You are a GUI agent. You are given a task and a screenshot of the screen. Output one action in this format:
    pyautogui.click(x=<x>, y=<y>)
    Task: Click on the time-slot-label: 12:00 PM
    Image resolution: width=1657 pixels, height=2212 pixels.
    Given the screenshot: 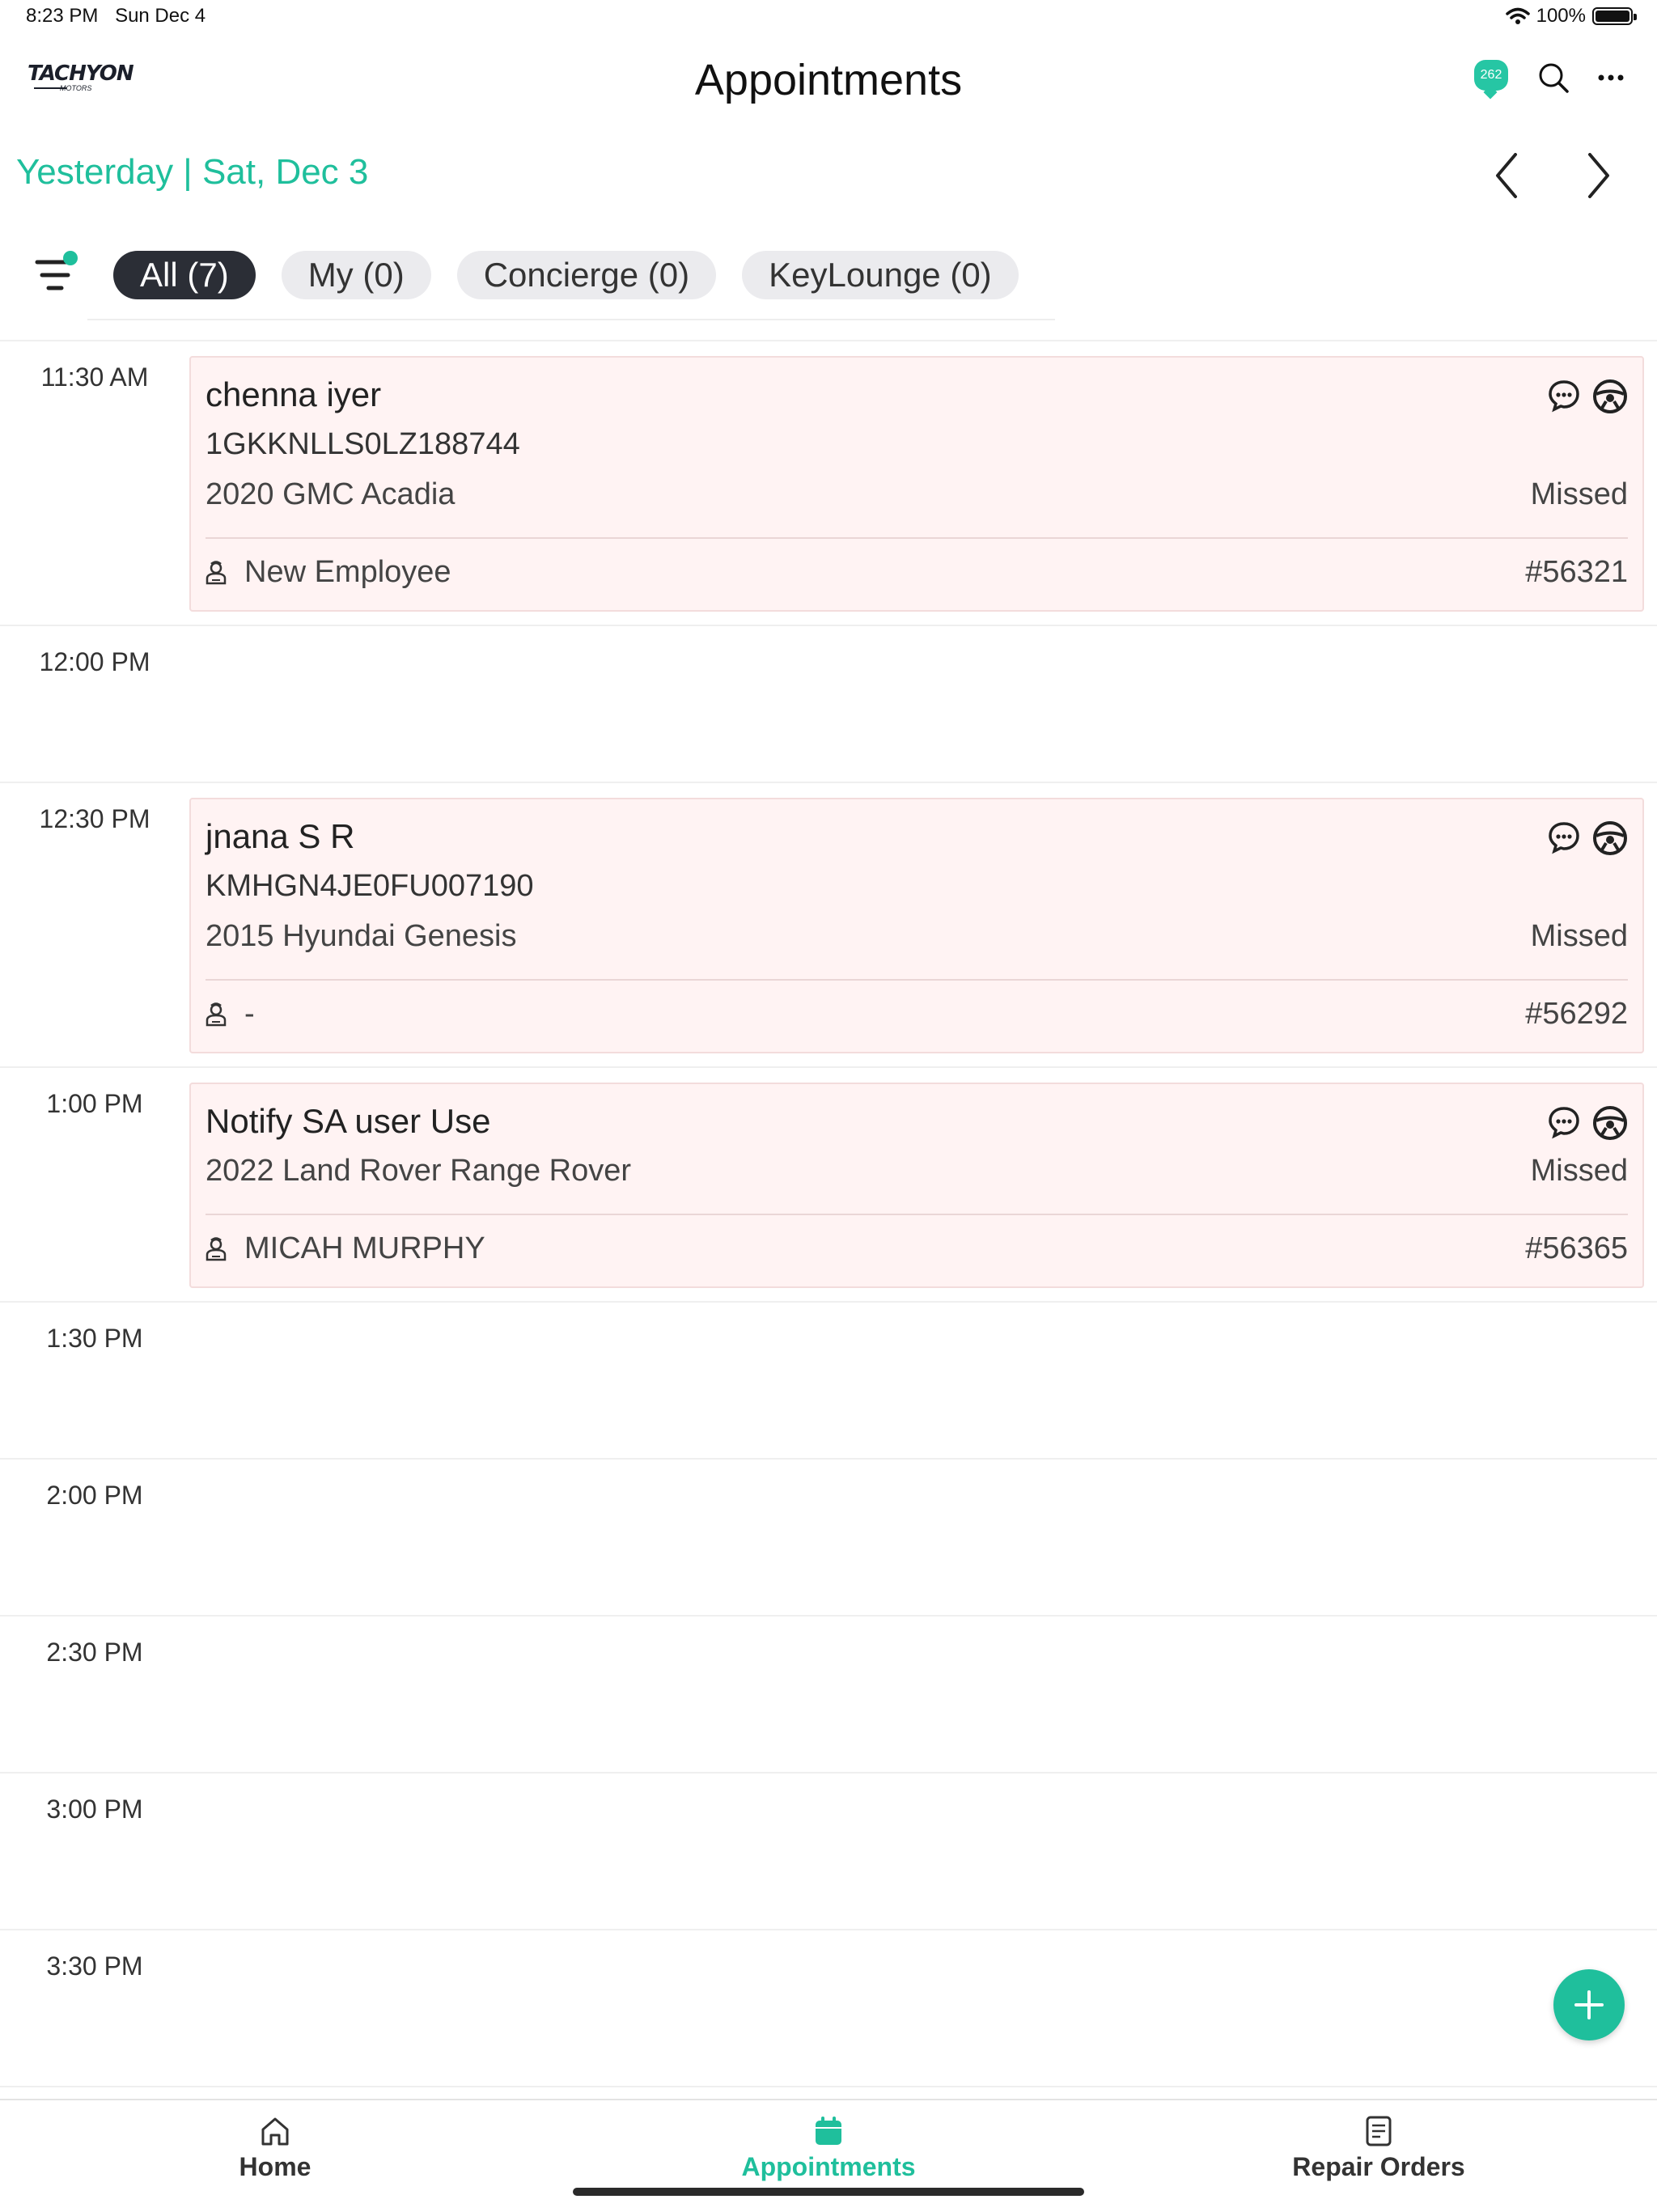 What is the action you would take?
    pyautogui.click(x=94, y=661)
    